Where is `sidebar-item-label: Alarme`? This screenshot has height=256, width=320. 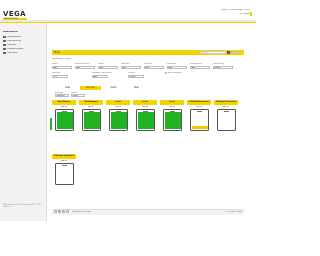 sidebar-item-label: Alarme is located at coordinates (11, 45).